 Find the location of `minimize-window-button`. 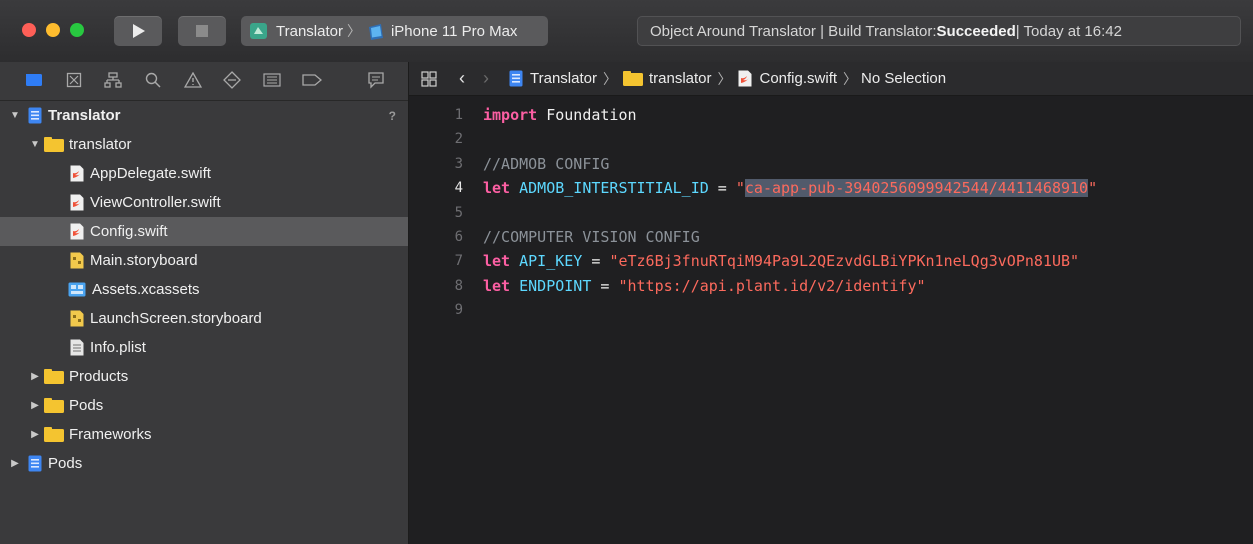

minimize-window-button is located at coordinates (53, 30).